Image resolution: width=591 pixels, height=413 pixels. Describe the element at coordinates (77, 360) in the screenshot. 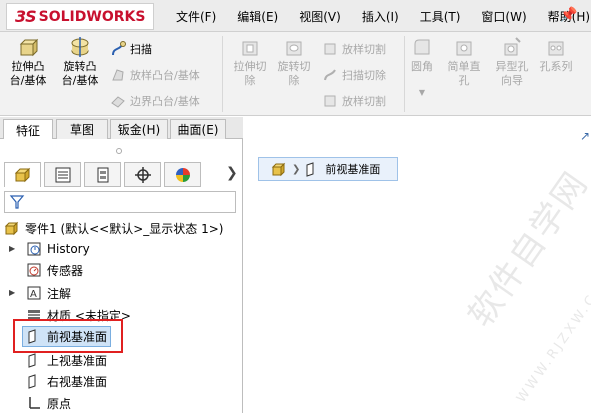

I see `tree-item-label: 上视基准面` at that location.